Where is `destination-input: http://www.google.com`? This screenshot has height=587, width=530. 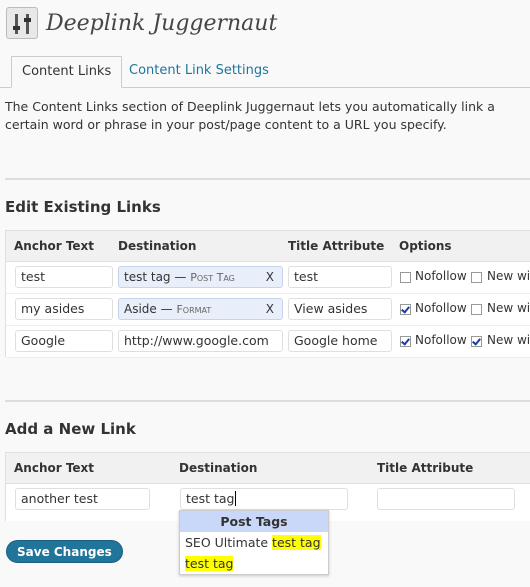 destination-input: http://www.google.com is located at coordinates (200, 341).